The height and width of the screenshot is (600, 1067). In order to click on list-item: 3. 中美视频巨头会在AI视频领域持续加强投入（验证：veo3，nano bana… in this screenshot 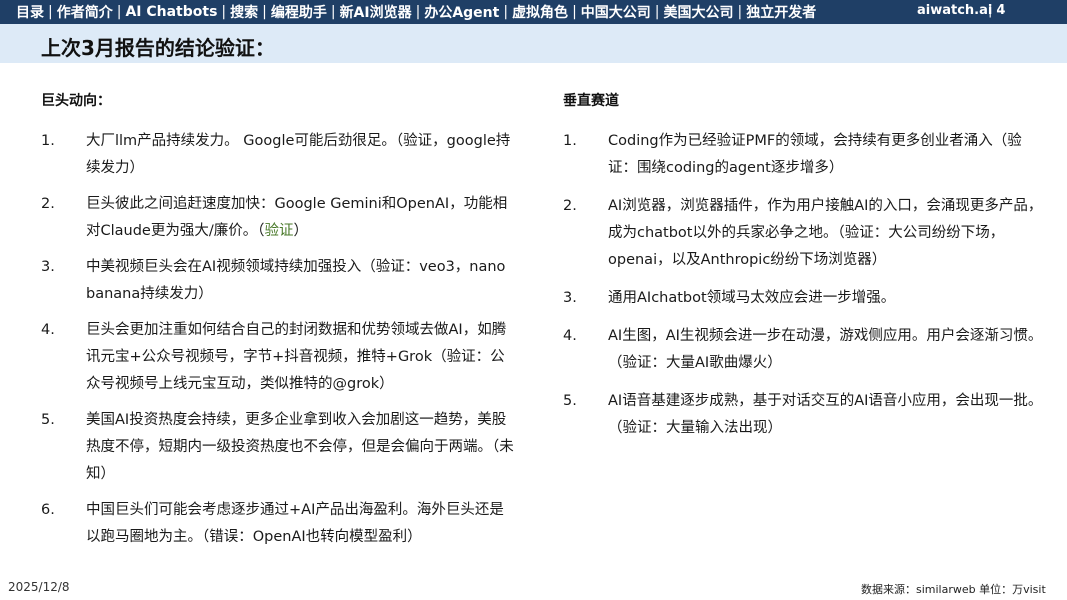, I will do `click(278, 281)`.